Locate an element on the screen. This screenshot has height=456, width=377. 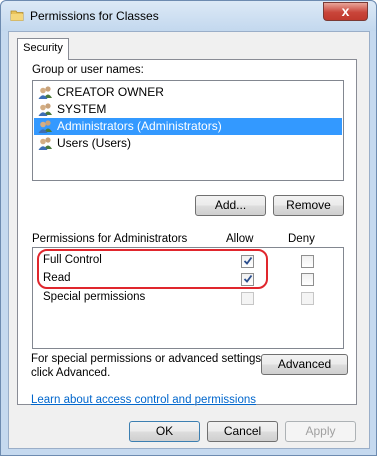
list-item-label: Users (Users) is located at coordinates (94, 143).